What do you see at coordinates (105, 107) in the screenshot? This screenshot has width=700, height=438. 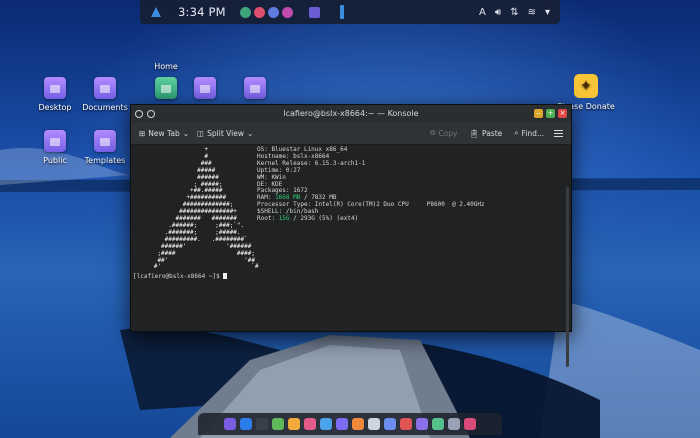 I see `desktop-icon-label: Documents` at bounding box center [105, 107].